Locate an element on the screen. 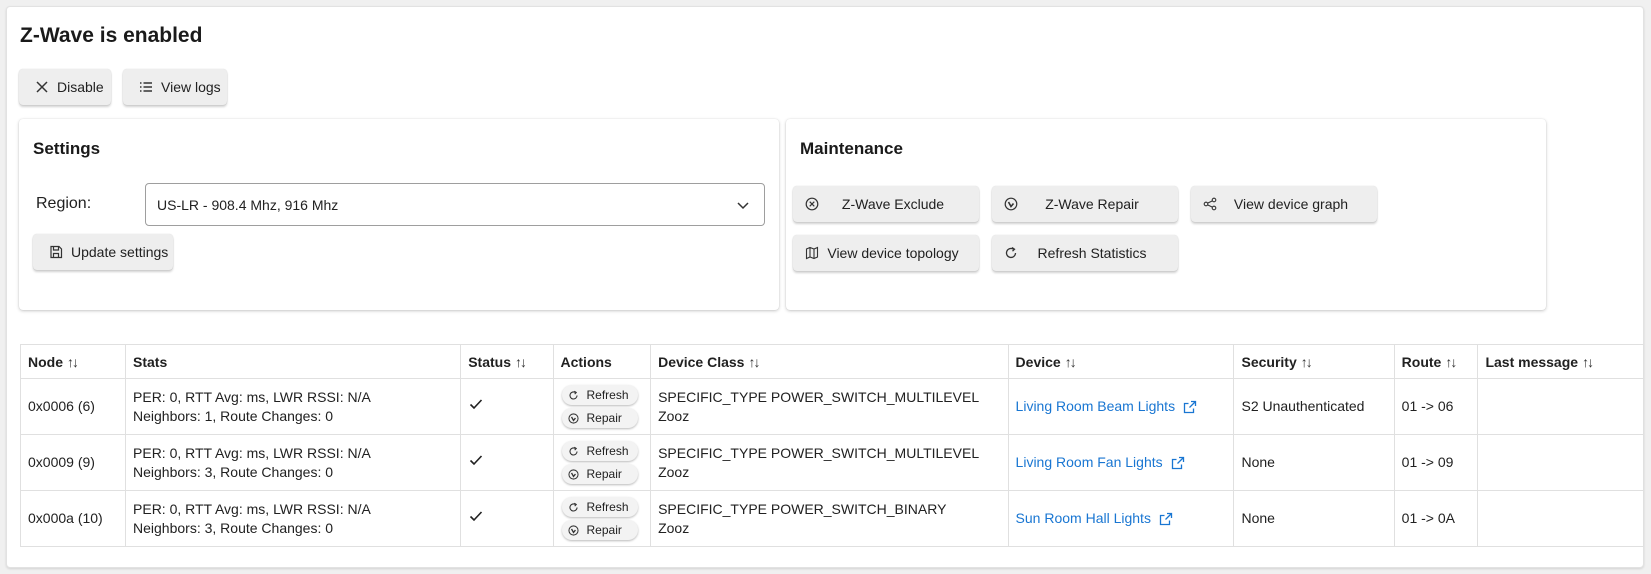 This screenshot has width=1651, height=574. col-node-label: Node is located at coordinates (45, 361).